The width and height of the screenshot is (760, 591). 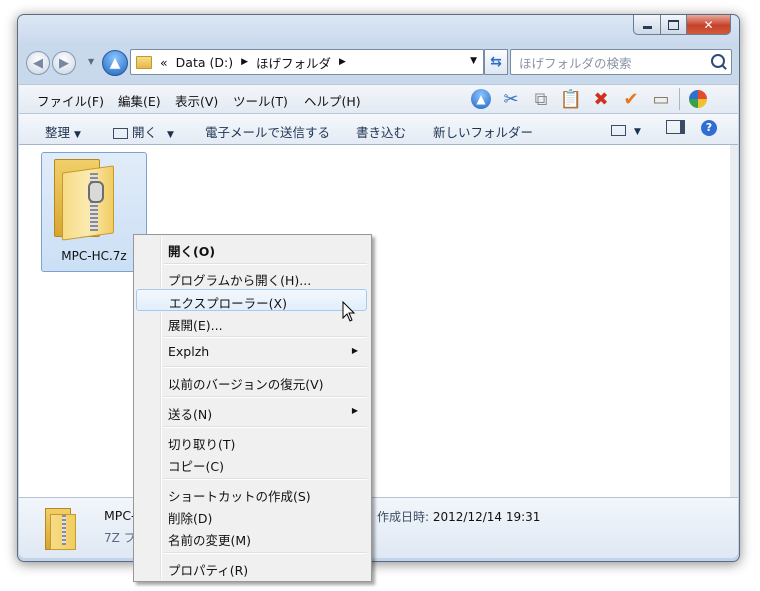 I want to click on open-button: 開く ▼, so click(x=143, y=131).